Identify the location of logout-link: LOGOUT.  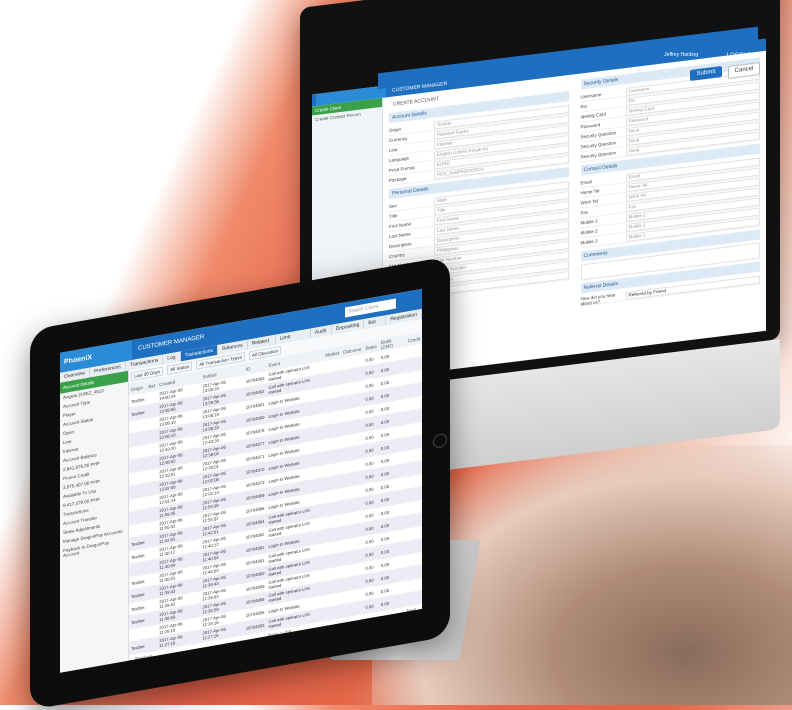
(739, 56).